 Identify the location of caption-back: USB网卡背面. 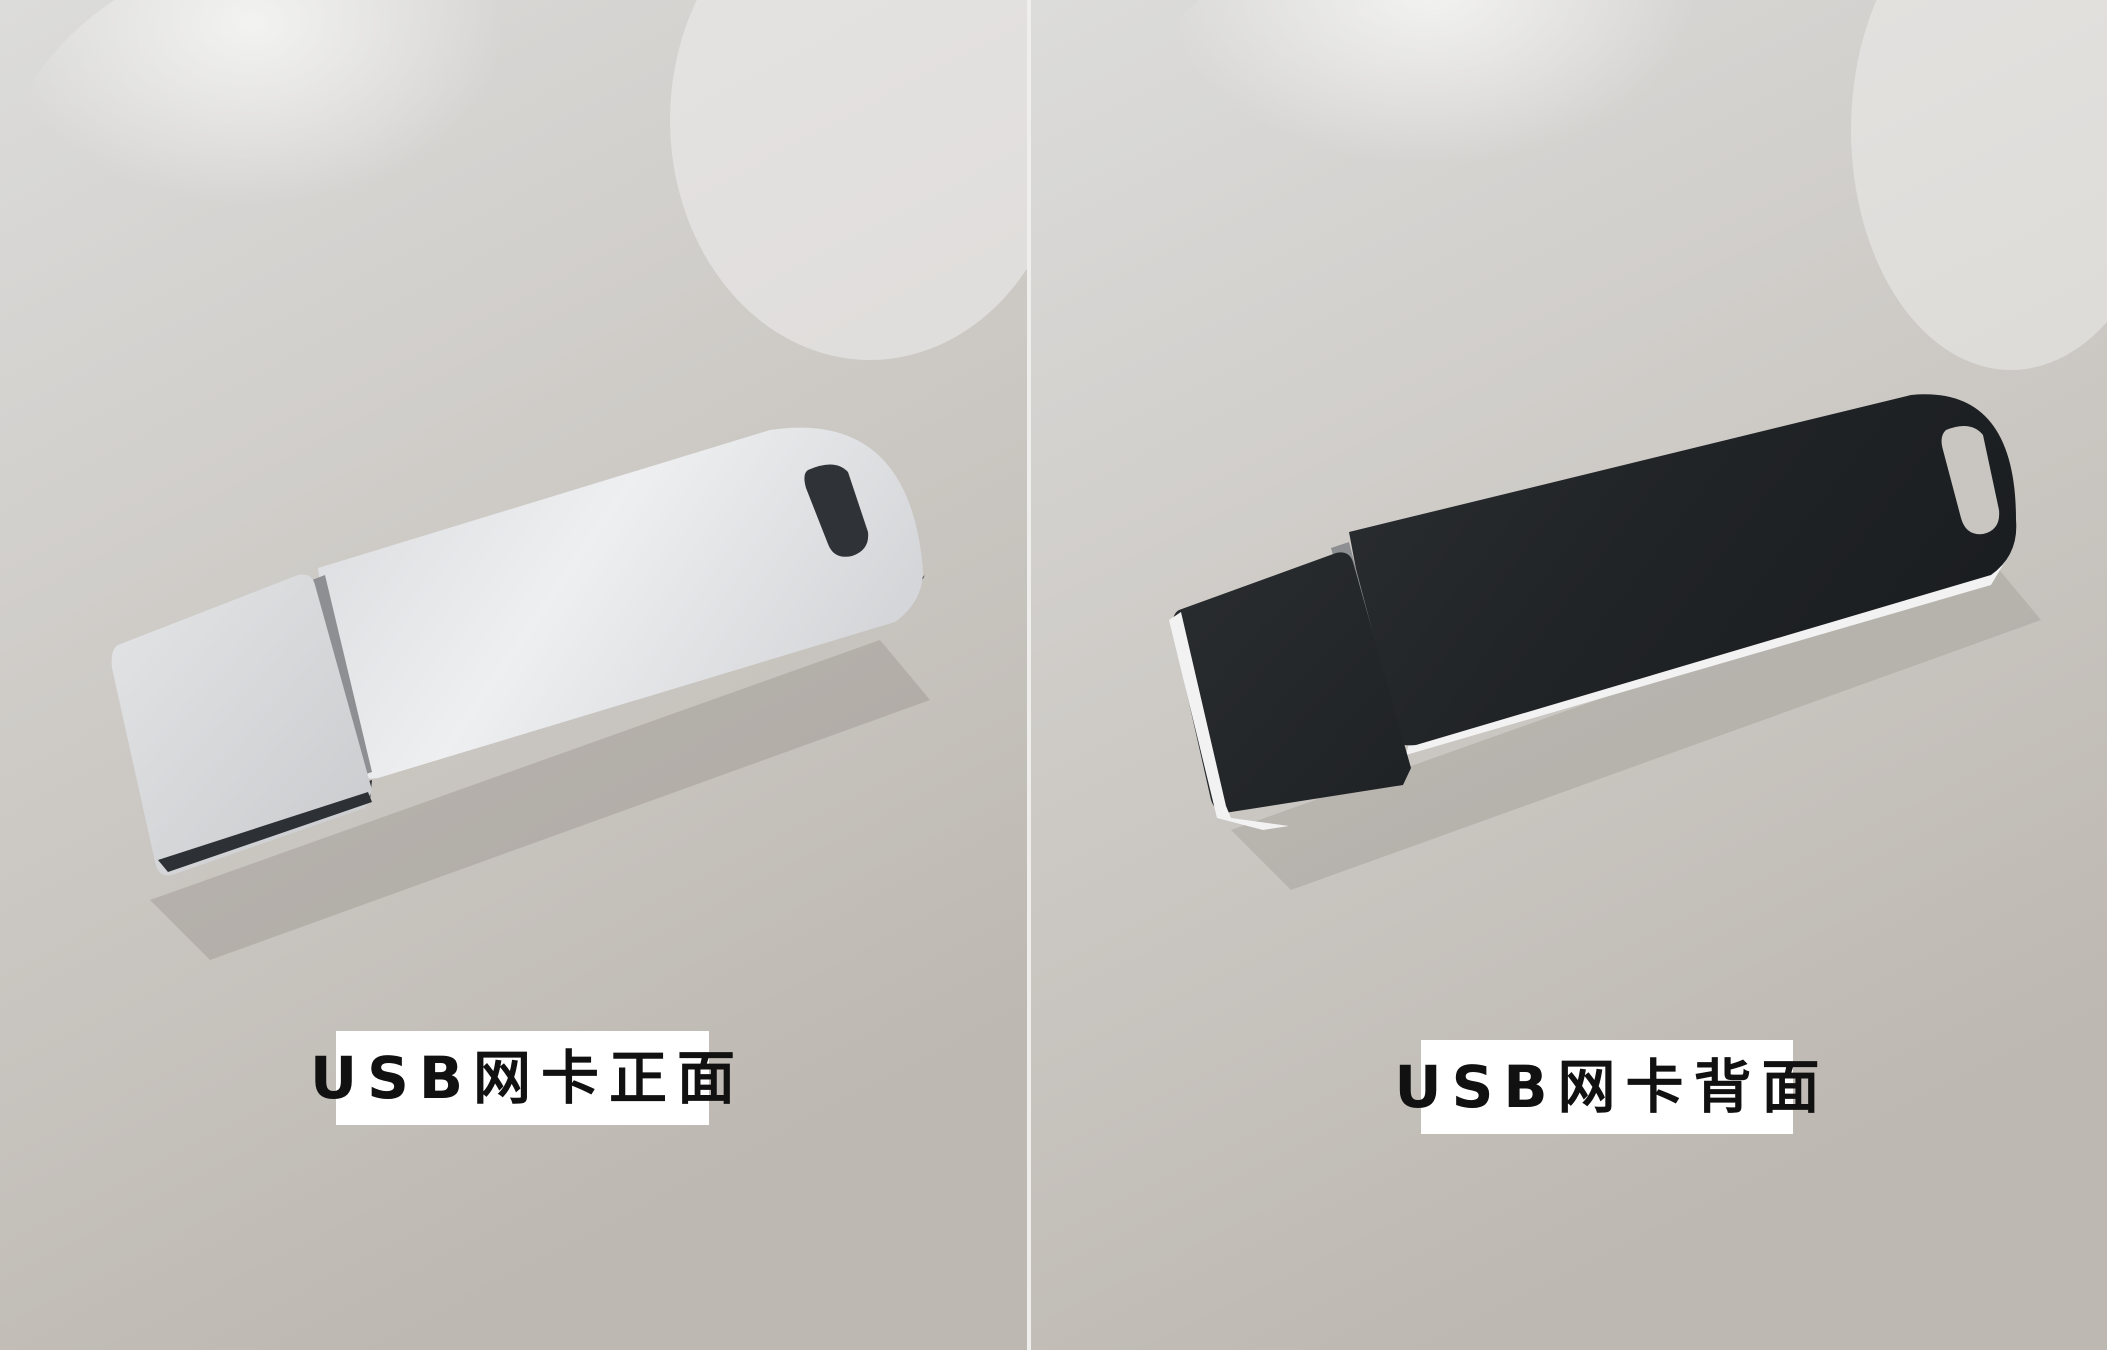
(1607, 1087).